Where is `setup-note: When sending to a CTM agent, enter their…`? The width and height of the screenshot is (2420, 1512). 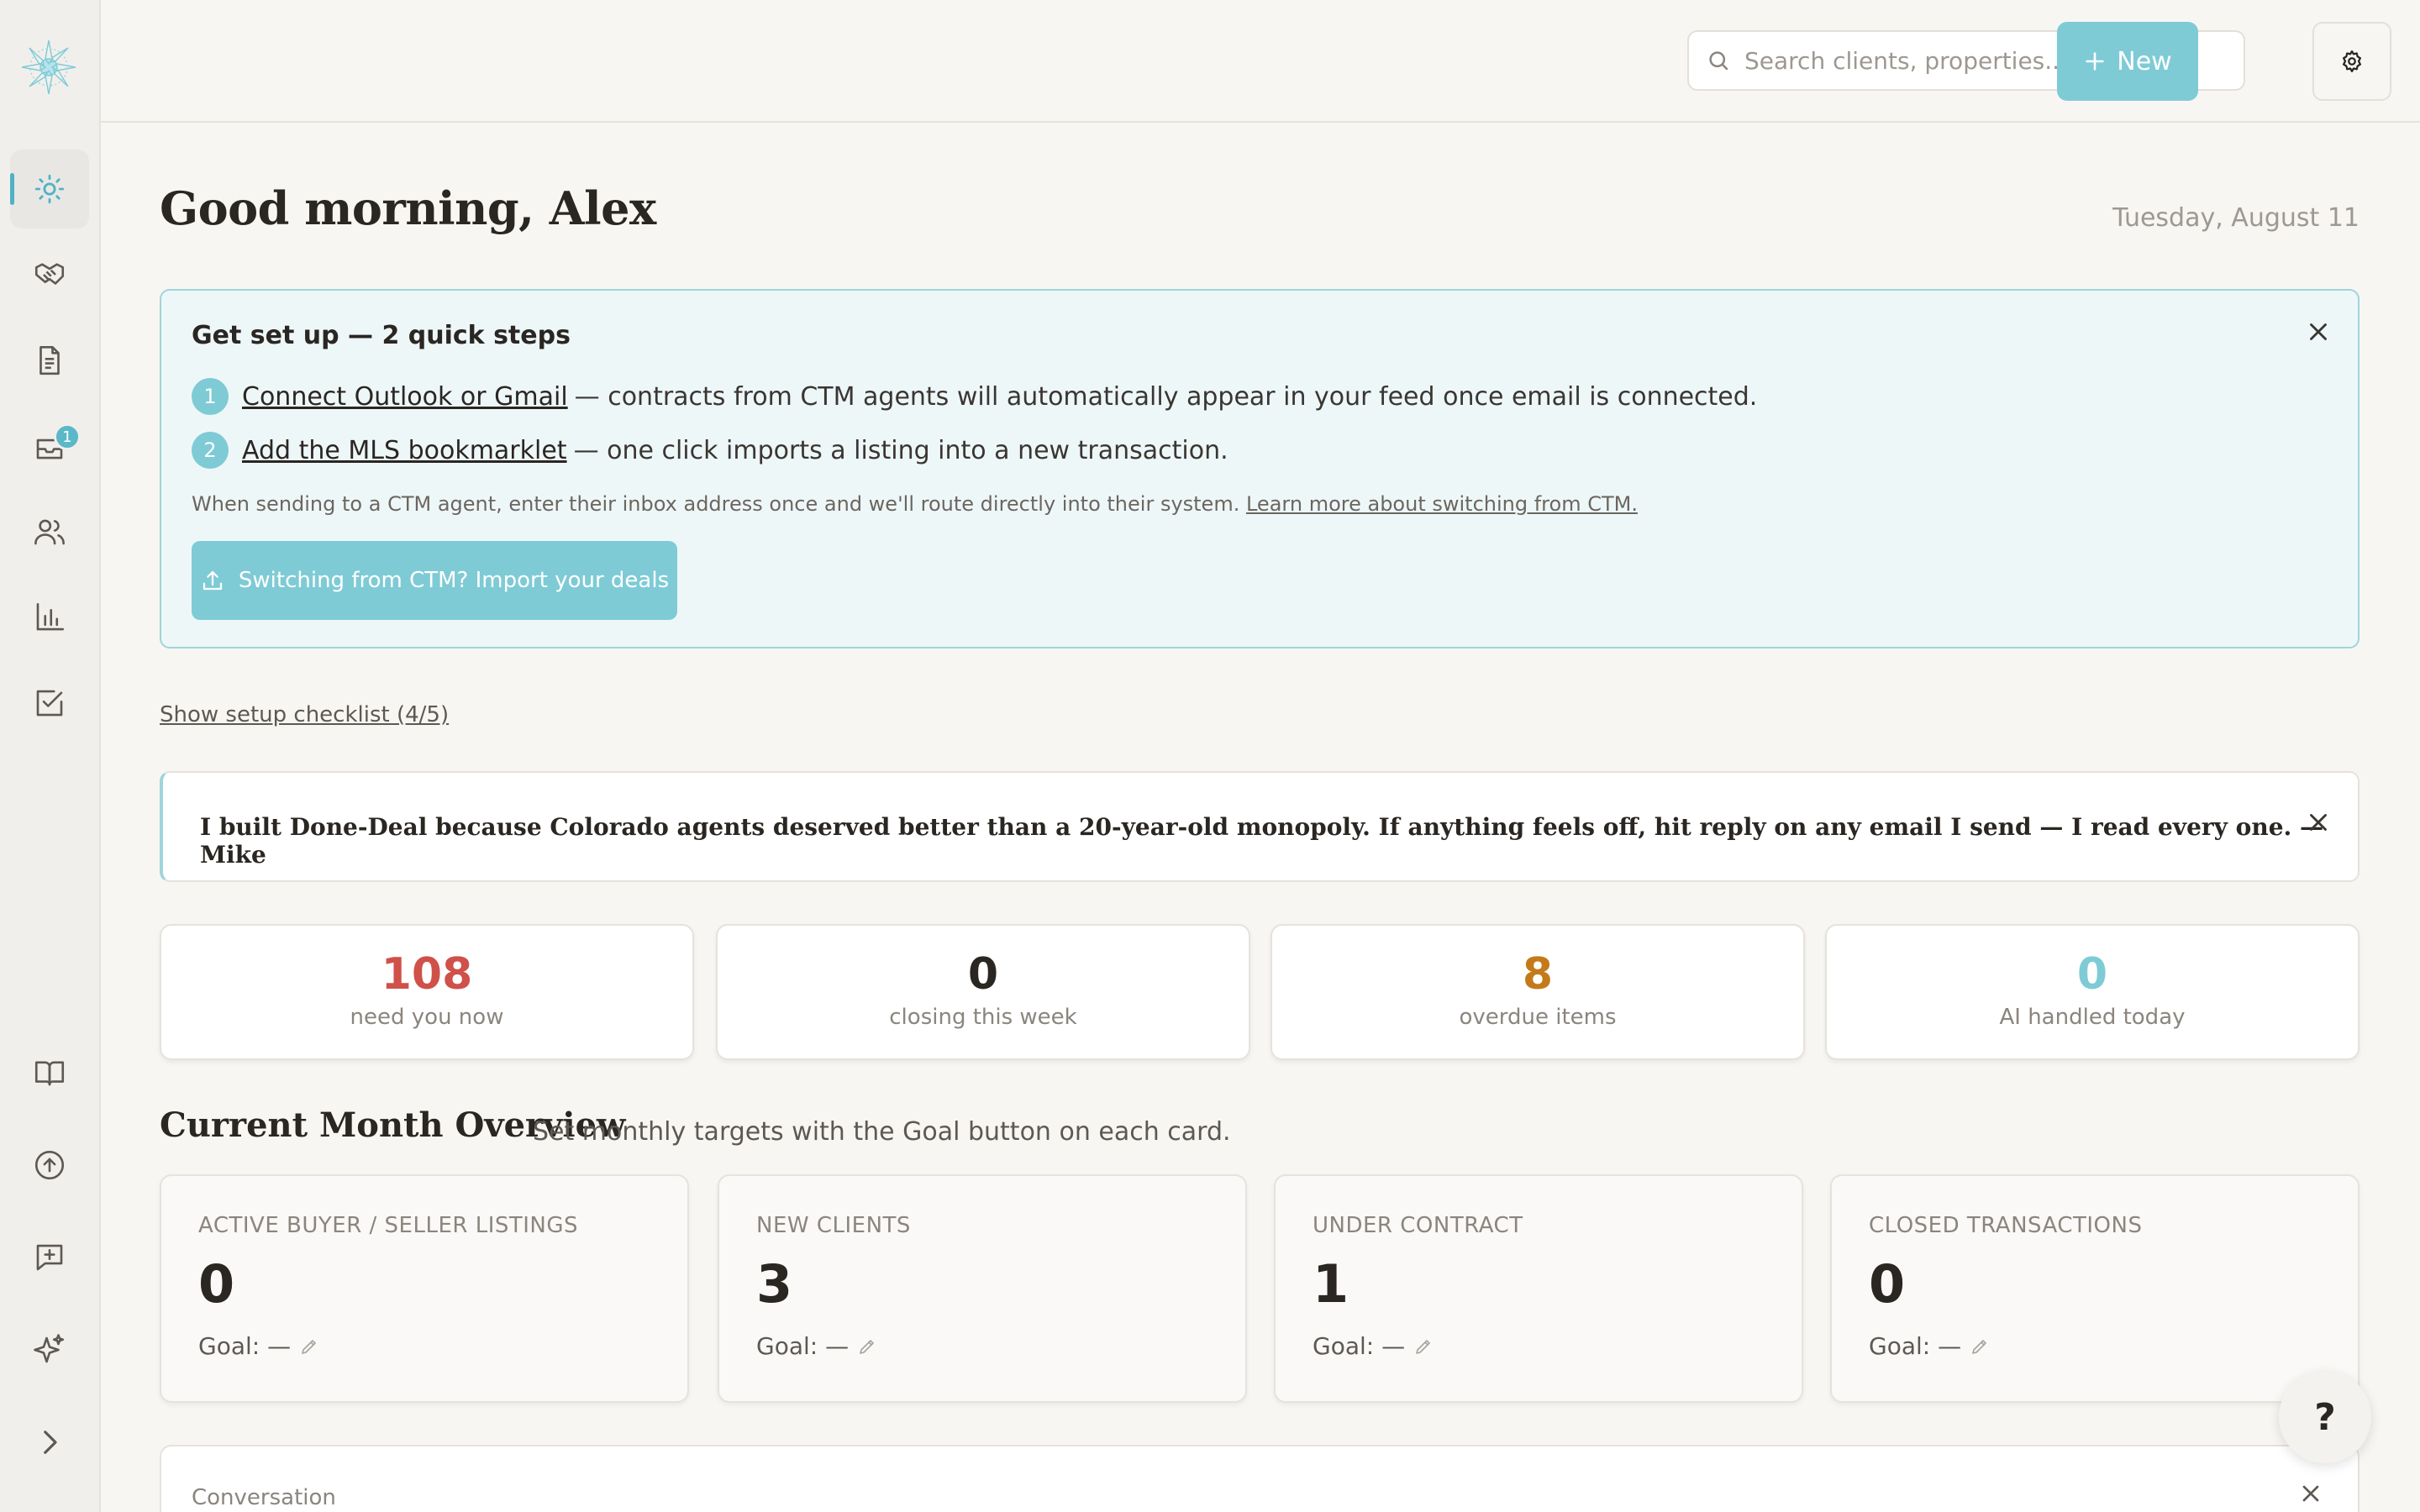 setup-note: When sending to a CTM agent, enter their… is located at coordinates (915, 504).